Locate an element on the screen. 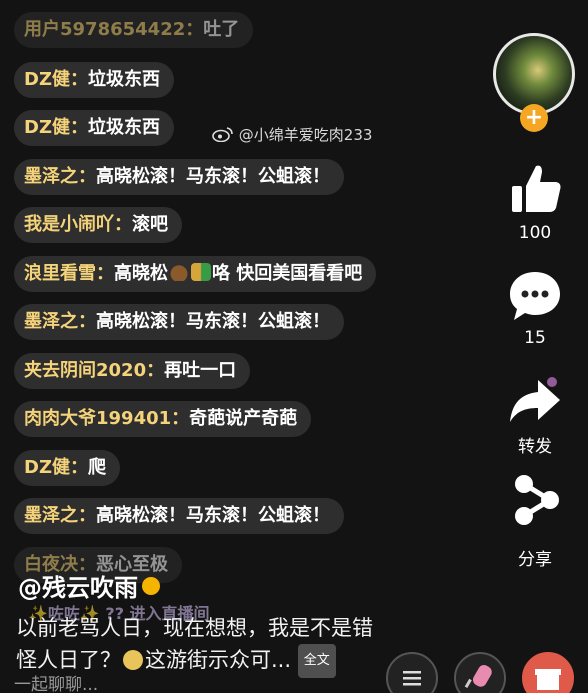  chat-username: 夹去阴间2020： is located at coordinates (94, 370).